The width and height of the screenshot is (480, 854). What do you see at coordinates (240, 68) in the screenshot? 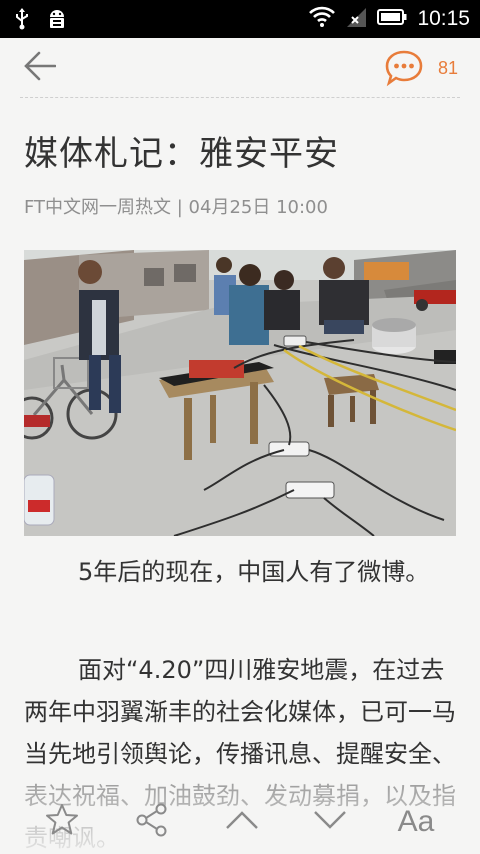
I see `header-bar: 81` at bounding box center [240, 68].